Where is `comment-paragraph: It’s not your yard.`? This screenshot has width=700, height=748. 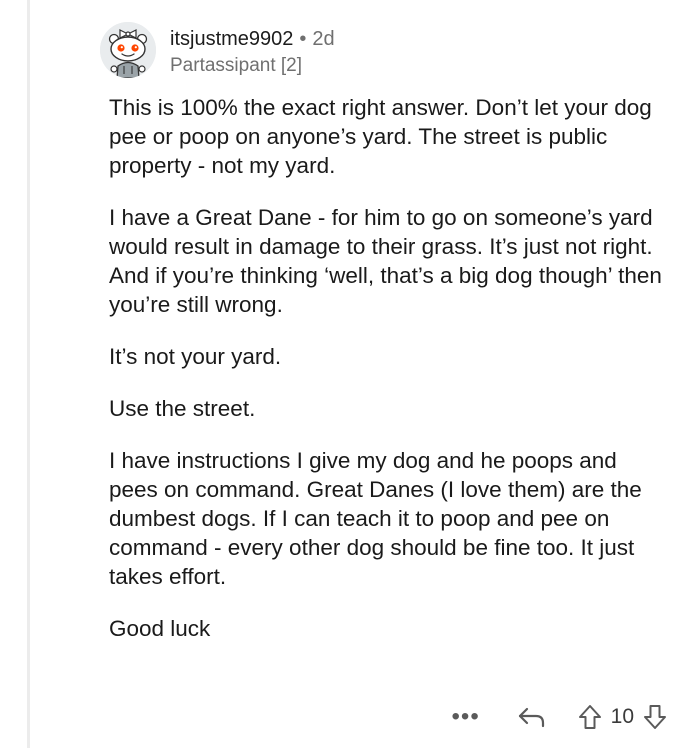 comment-paragraph: It’s not your yard. is located at coordinates (195, 356).